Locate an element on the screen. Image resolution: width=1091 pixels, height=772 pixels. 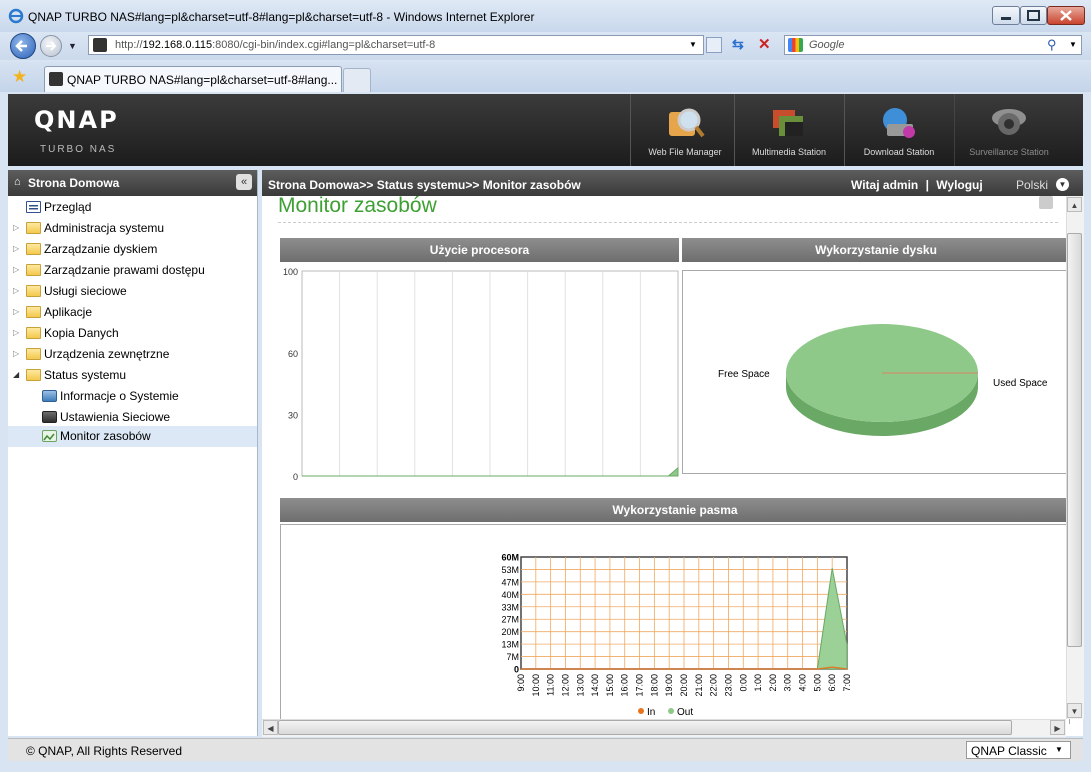
bandwidth-ytick-label: 60M is located at coordinates (510, 558).